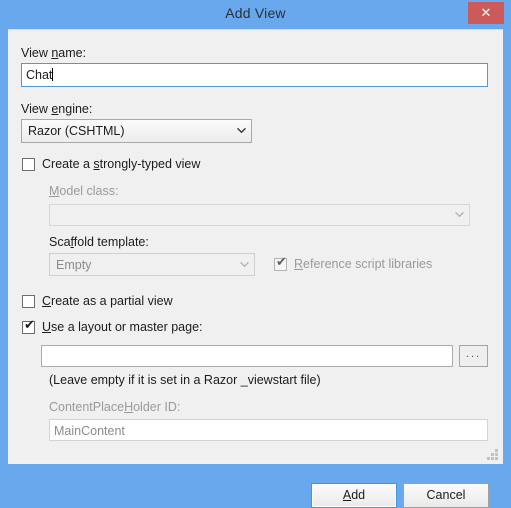  Describe the element at coordinates (84, 191) in the screenshot. I see `model-class-label: Model class:` at that location.